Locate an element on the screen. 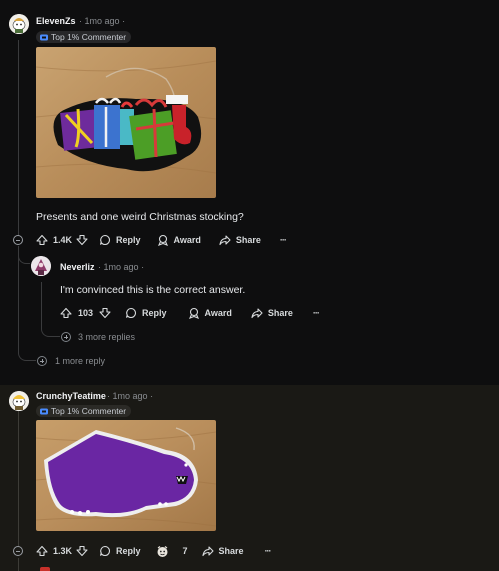 The image size is (499, 571). more-reply-link: 1 more reply is located at coordinates (80, 361).